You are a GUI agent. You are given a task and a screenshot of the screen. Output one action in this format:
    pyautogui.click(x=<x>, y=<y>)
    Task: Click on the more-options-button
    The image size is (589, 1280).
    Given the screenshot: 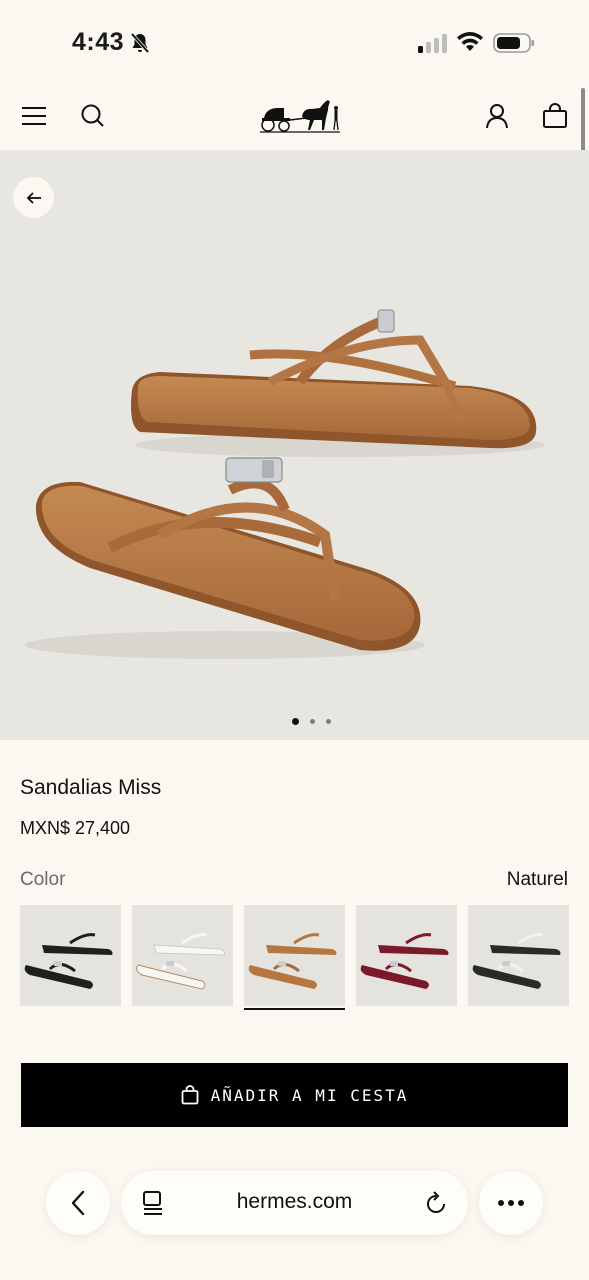 What is the action you would take?
    pyautogui.click(x=511, y=1203)
    